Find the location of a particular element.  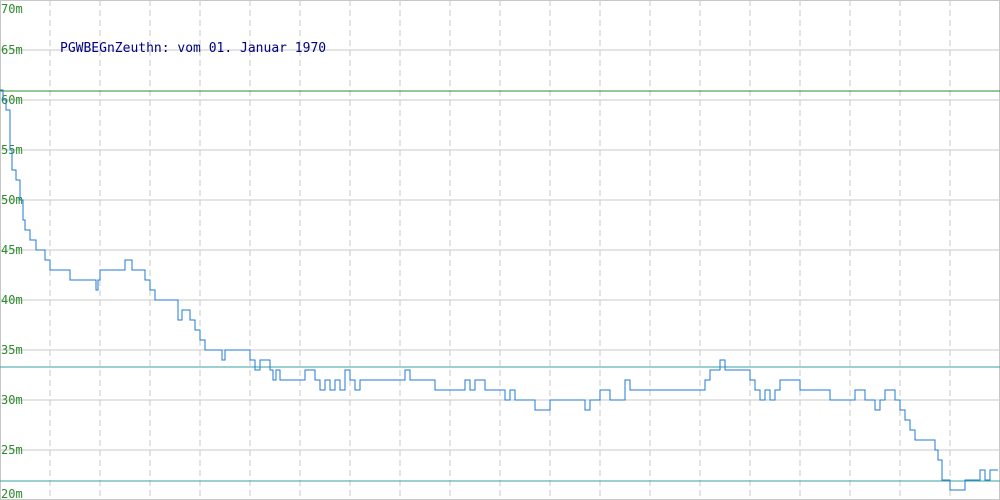

y-tick-label: 20m is located at coordinates (12, 493).